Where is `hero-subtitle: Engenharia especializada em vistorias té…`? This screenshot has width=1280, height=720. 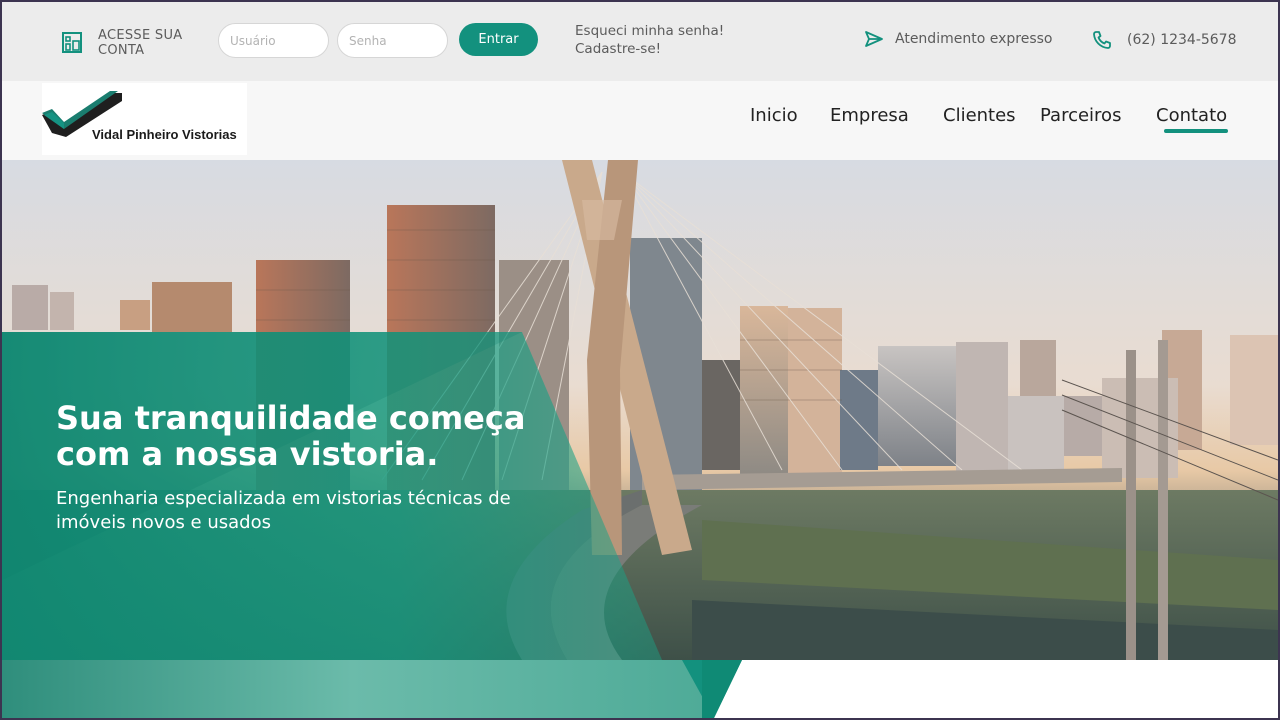 hero-subtitle: Engenharia especializada em vistorias té… is located at coordinates (283, 510).